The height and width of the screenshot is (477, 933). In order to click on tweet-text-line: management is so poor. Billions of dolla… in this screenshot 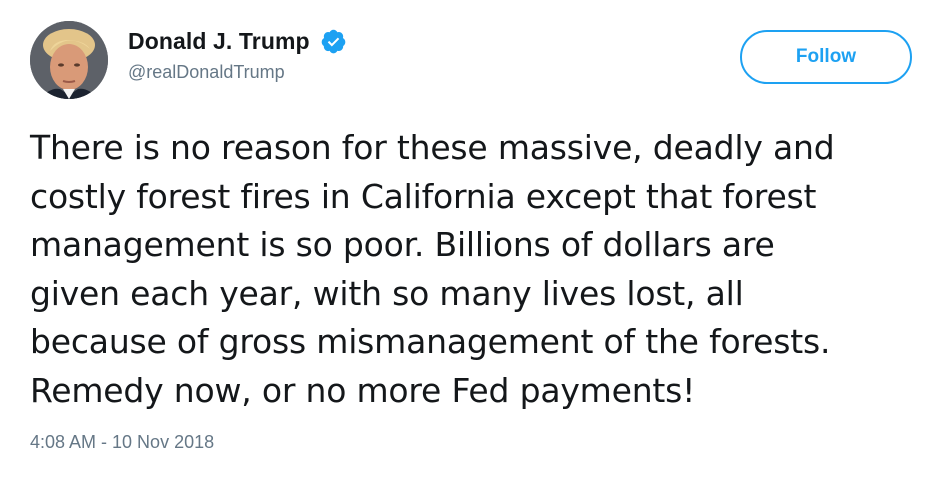, I will do `click(402, 244)`.